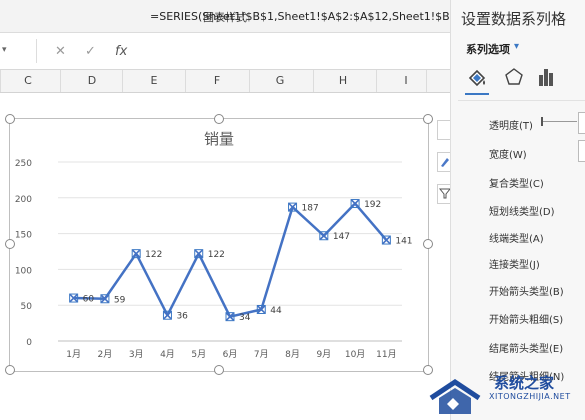 The image size is (585, 420). What do you see at coordinates (23, 164) in the screenshot?
I see `y-tick-label: 250` at bounding box center [23, 164].